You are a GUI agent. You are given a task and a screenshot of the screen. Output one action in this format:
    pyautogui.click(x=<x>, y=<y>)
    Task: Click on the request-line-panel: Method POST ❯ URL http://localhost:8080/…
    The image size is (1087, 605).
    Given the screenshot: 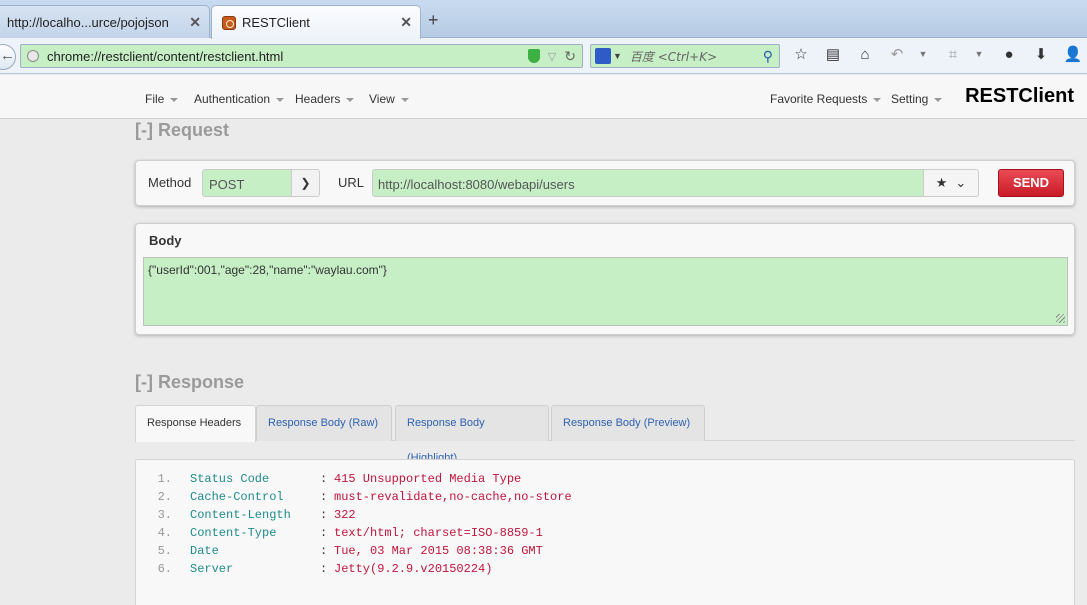 What is the action you would take?
    pyautogui.click(x=605, y=183)
    